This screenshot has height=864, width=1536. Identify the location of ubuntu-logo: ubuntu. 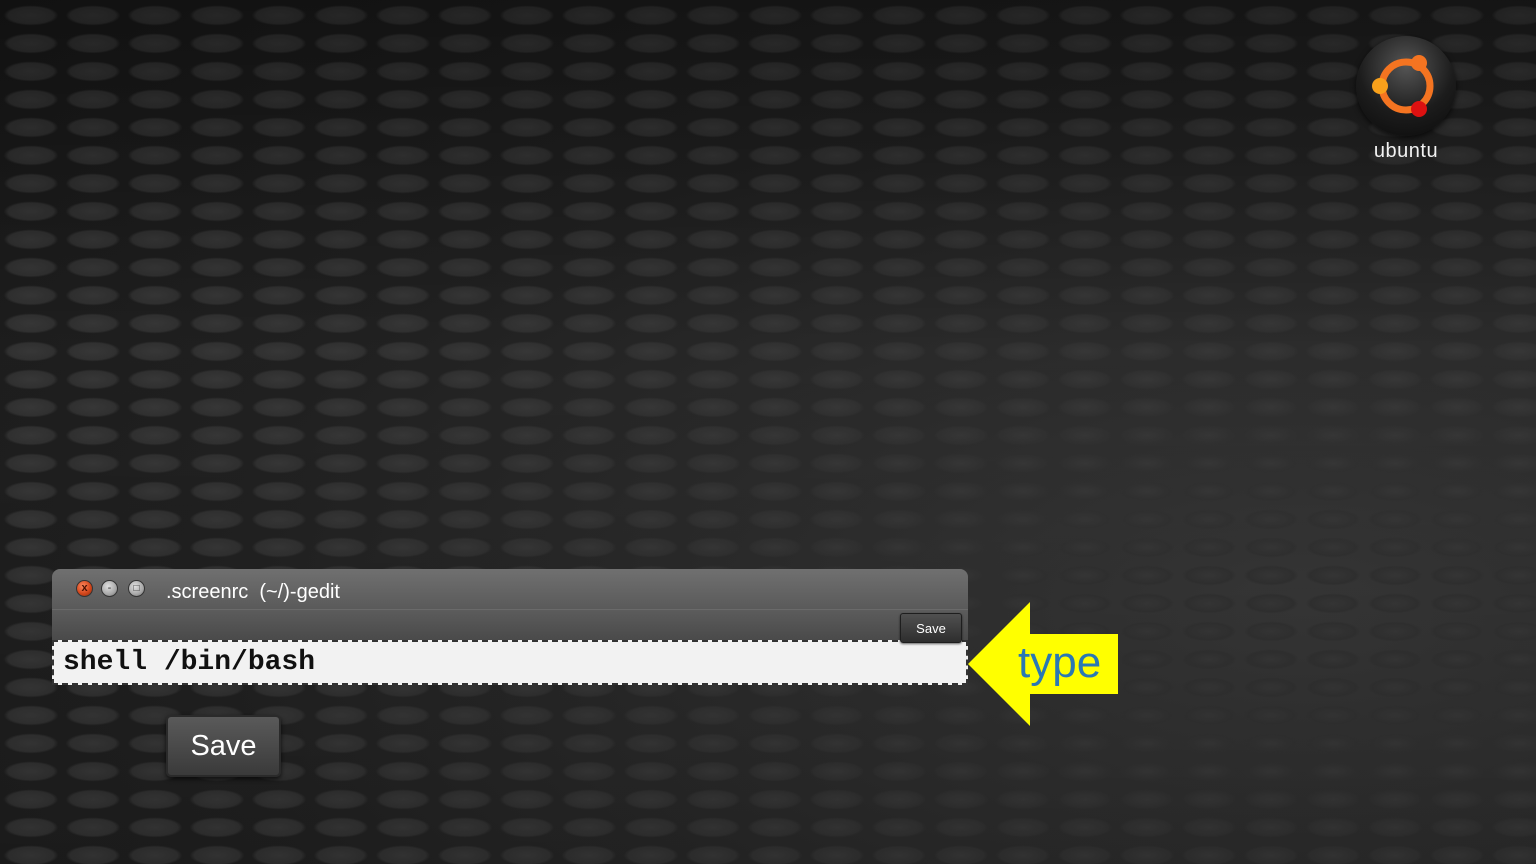
(1406, 99).